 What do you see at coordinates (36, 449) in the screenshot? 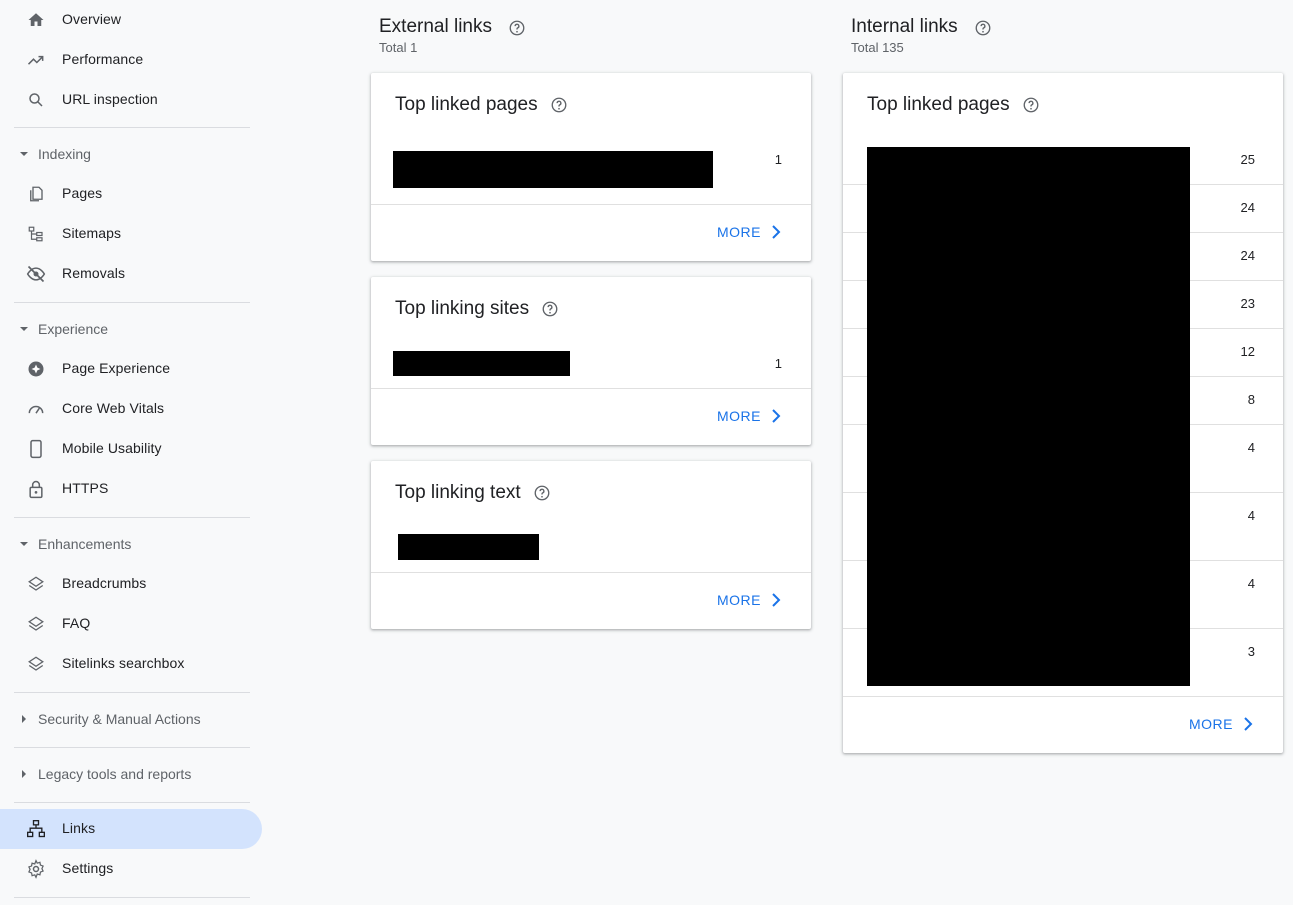
I see `phone-icon` at bounding box center [36, 449].